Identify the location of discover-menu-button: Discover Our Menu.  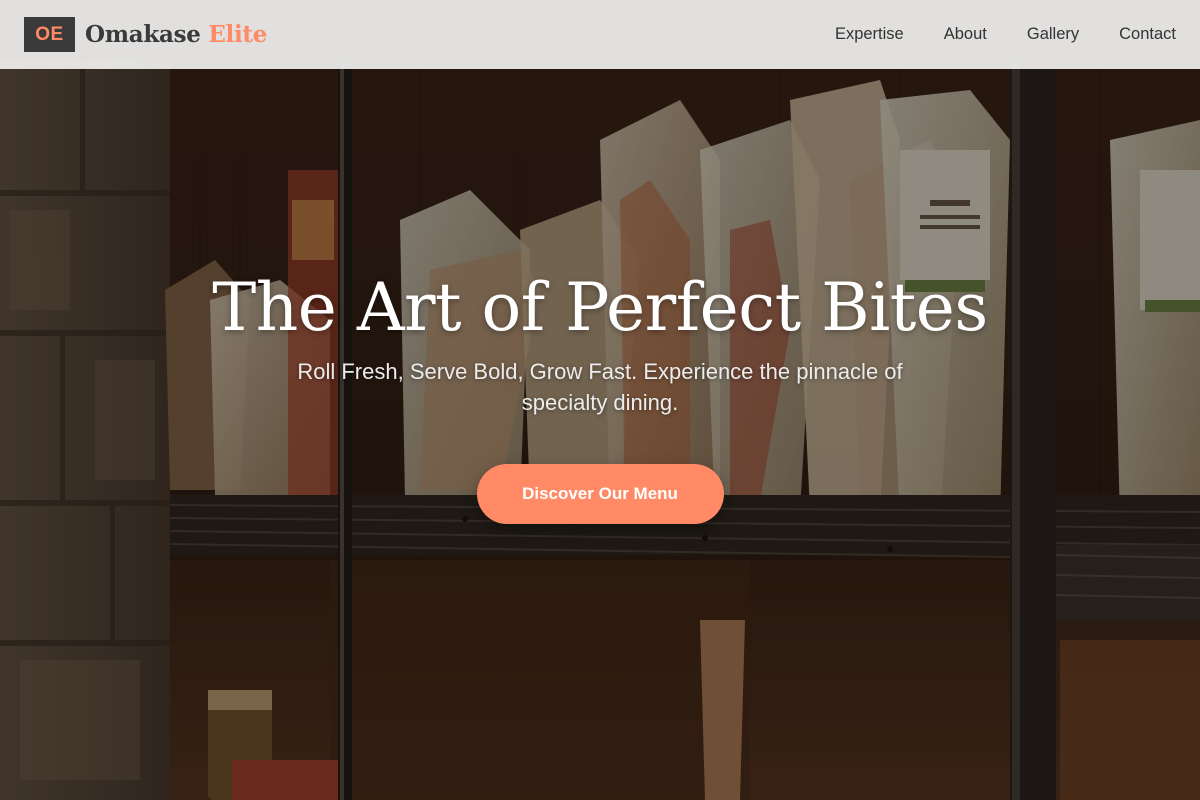
(600, 493).